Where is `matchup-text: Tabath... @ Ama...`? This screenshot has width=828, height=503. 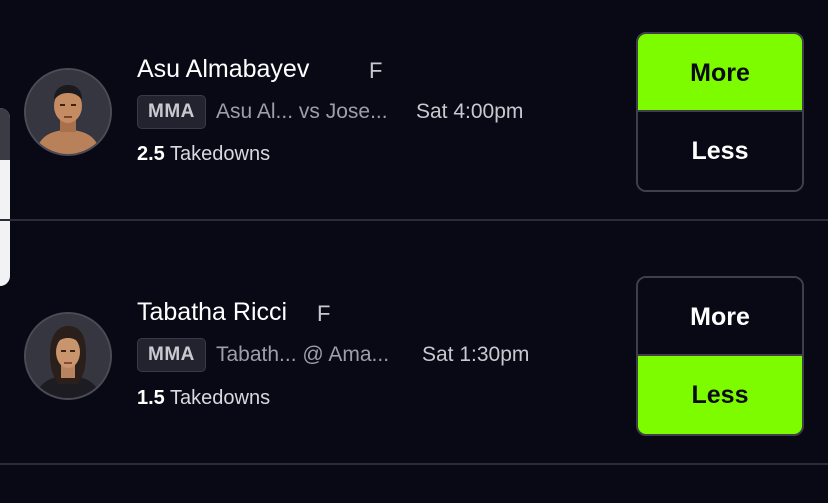
matchup-text: Tabath... @ Ama... is located at coordinates (303, 354).